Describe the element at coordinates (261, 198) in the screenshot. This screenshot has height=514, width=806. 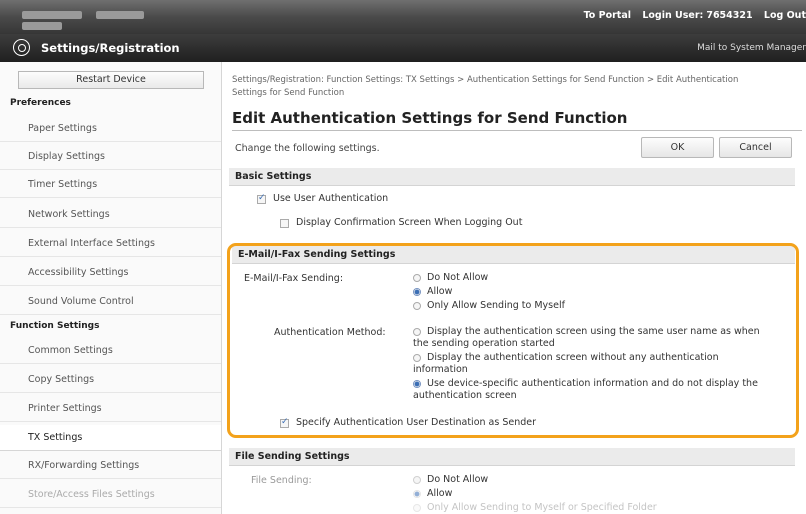
I see `use-user-authentication-checkbox` at that location.